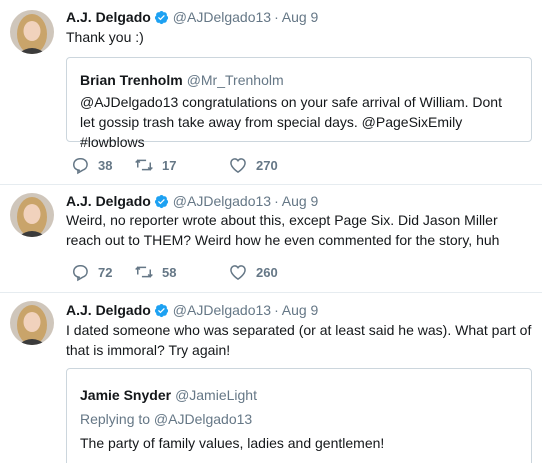  What do you see at coordinates (280, 272) in the screenshot?
I see `tweet-actions: 72 58 260` at bounding box center [280, 272].